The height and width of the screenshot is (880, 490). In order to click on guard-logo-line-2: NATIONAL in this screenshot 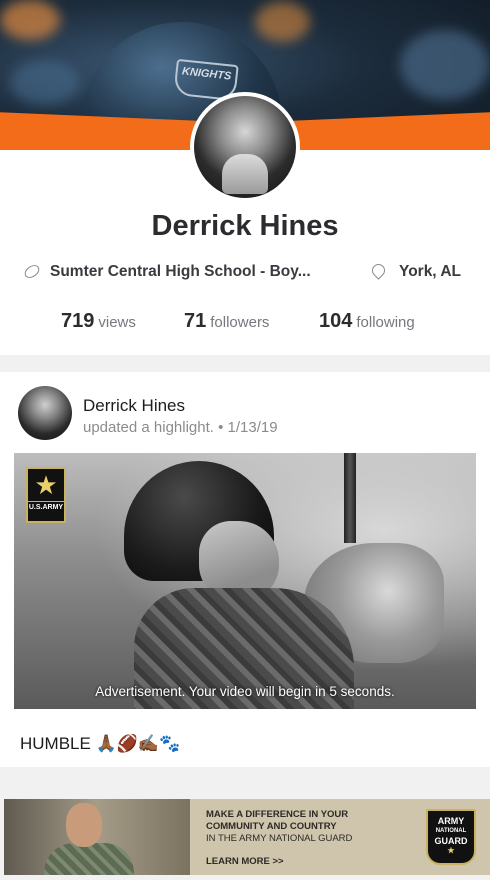, I will do `click(451, 831)`.